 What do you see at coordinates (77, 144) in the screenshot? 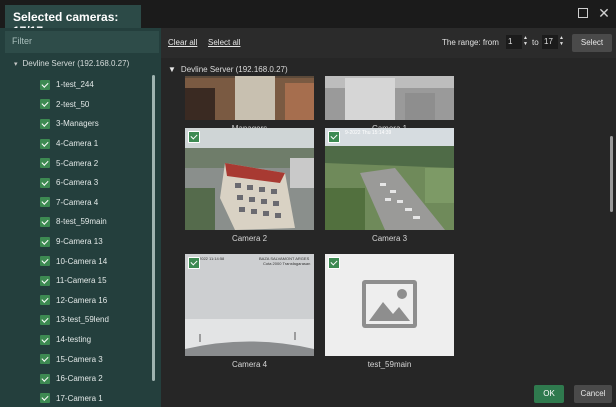
I see `camera-list-label: 4-Camera 1` at bounding box center [77, 144].